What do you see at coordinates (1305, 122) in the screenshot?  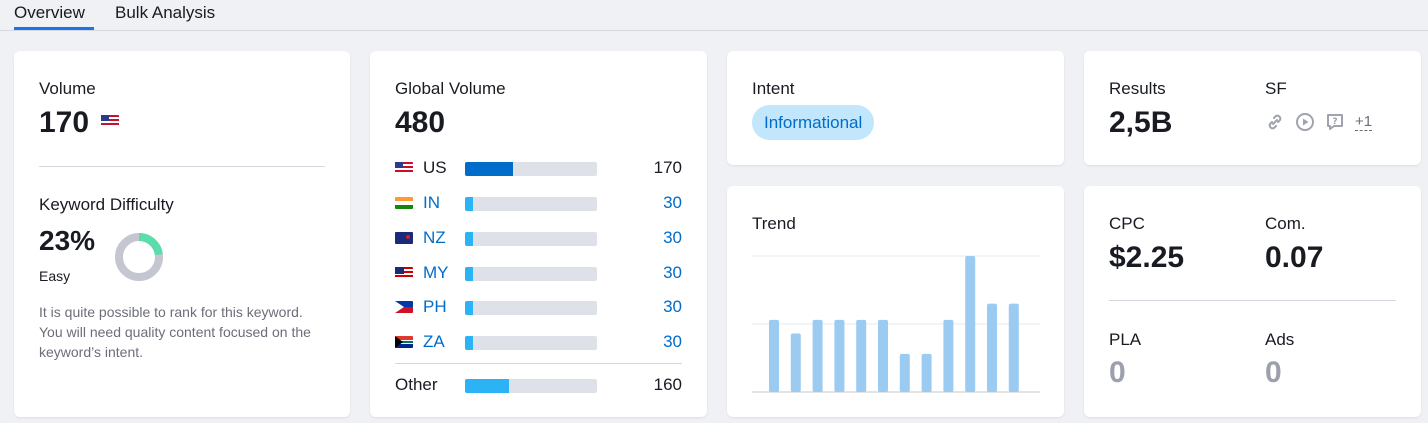 I see `video-icon` at bounding box center [1305, 122].